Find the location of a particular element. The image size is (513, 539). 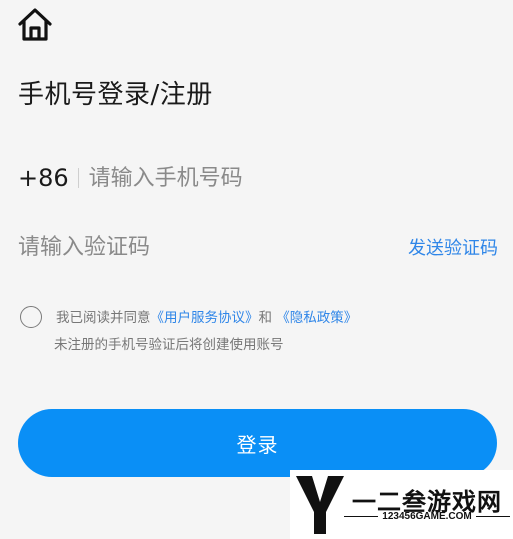

site-watermark: 一二叁游戏网 123456GAME.COM is located at coordinates (401, 504).